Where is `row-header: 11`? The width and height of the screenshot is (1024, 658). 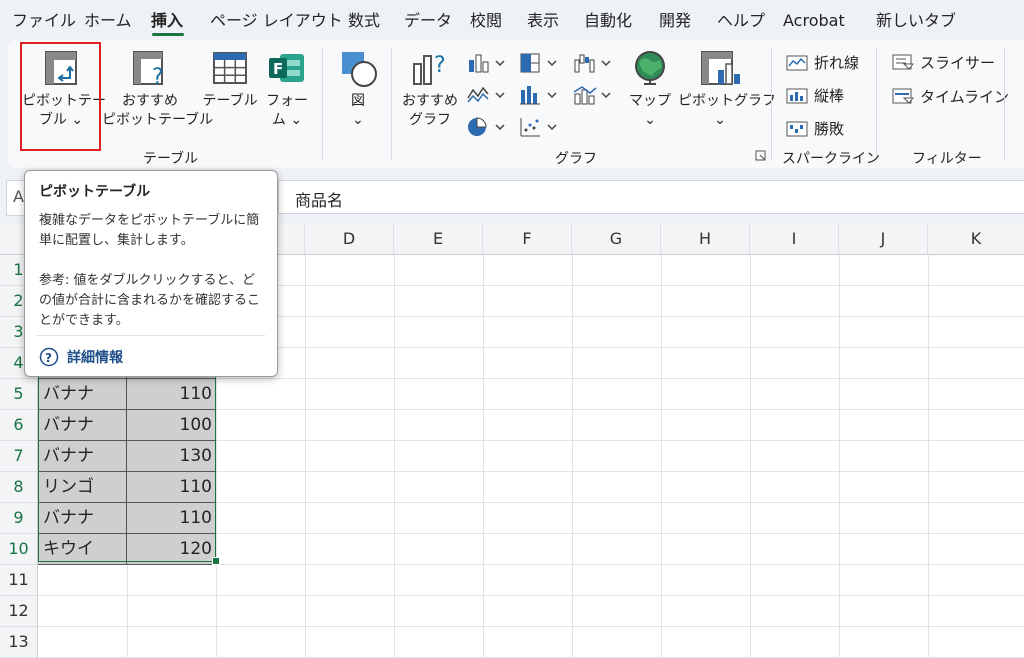
row-header: 11 is located at coordinates (19, 580).